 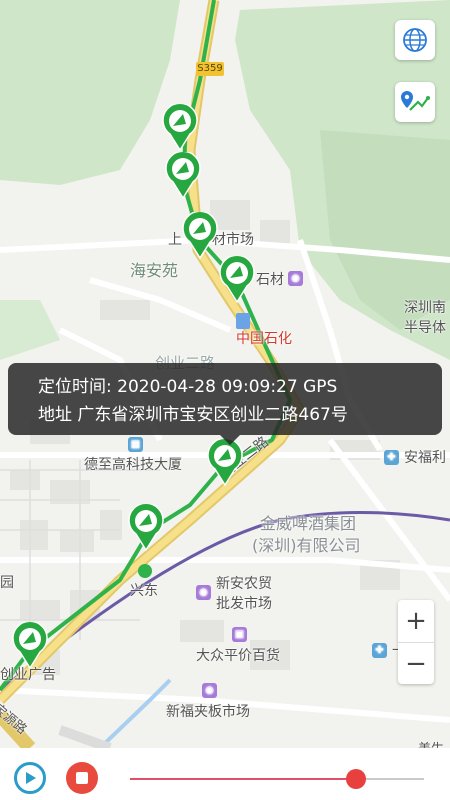 I want to click on route-icon, so click(x=415, y=101).